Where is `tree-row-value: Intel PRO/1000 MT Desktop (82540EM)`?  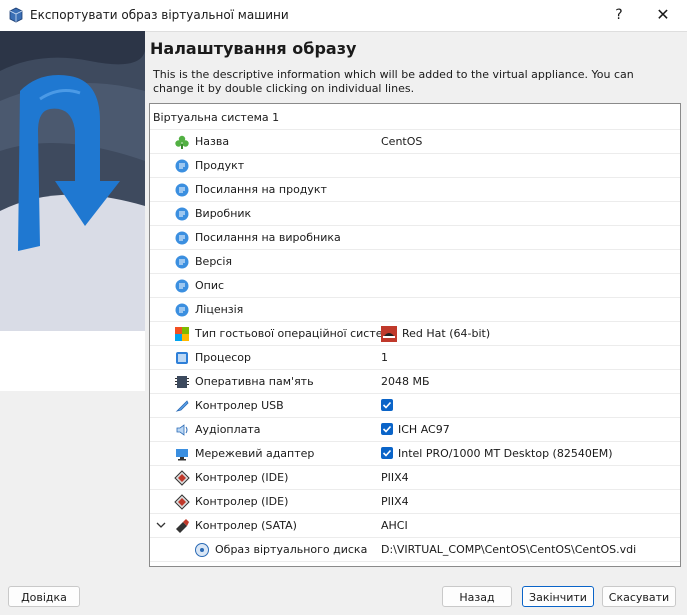 tree-row-value: Intel PRO/1000 MT Desktop (82540EM) is located at coordinates (505, 453).